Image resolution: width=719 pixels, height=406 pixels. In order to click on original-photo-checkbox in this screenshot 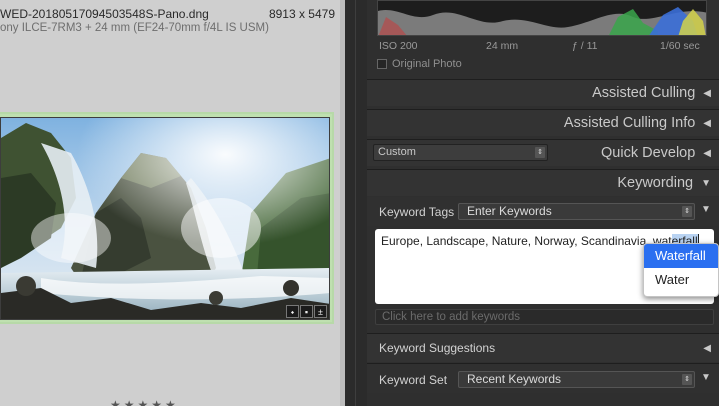, I will do `click(382, 64)`.